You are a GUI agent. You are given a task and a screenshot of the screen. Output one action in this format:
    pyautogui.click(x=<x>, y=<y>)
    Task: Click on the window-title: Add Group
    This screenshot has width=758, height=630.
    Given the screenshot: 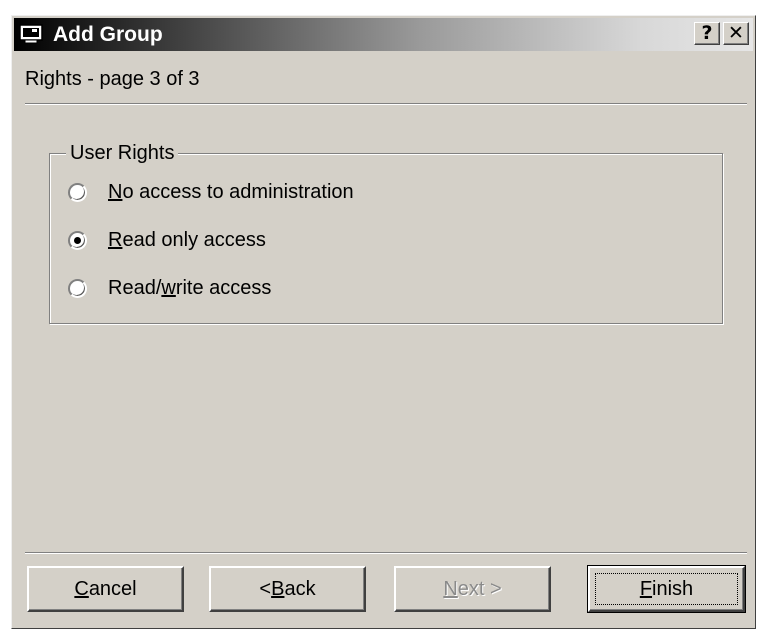 What is the action you would take?
    pyautogui.click(x=108, y=34)
    